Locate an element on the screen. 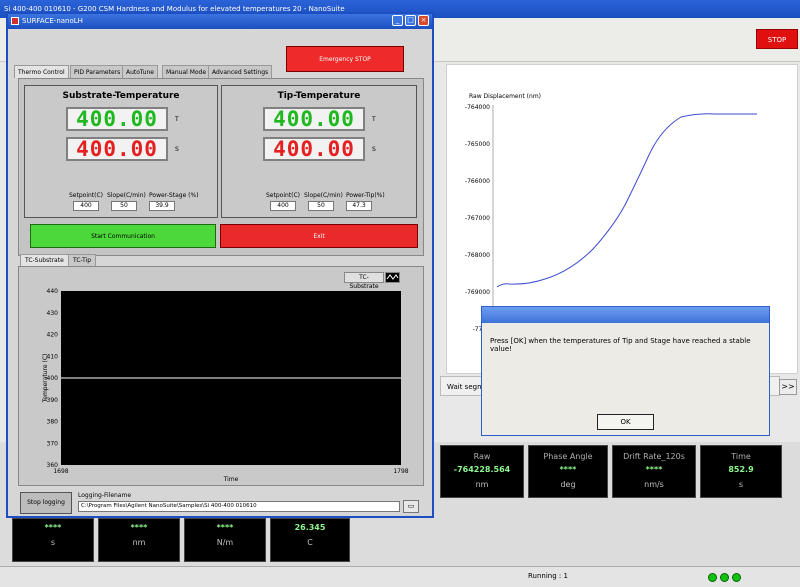 The image size is (800, 587). time-tile: Time 852.9 s is located at coordinates (741, 471).